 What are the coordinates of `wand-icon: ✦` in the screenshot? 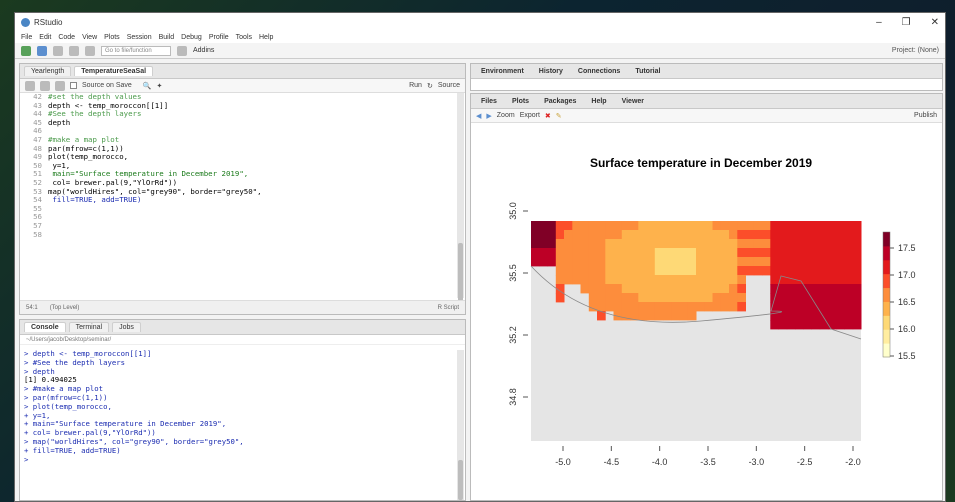 It's located at (160, 86).